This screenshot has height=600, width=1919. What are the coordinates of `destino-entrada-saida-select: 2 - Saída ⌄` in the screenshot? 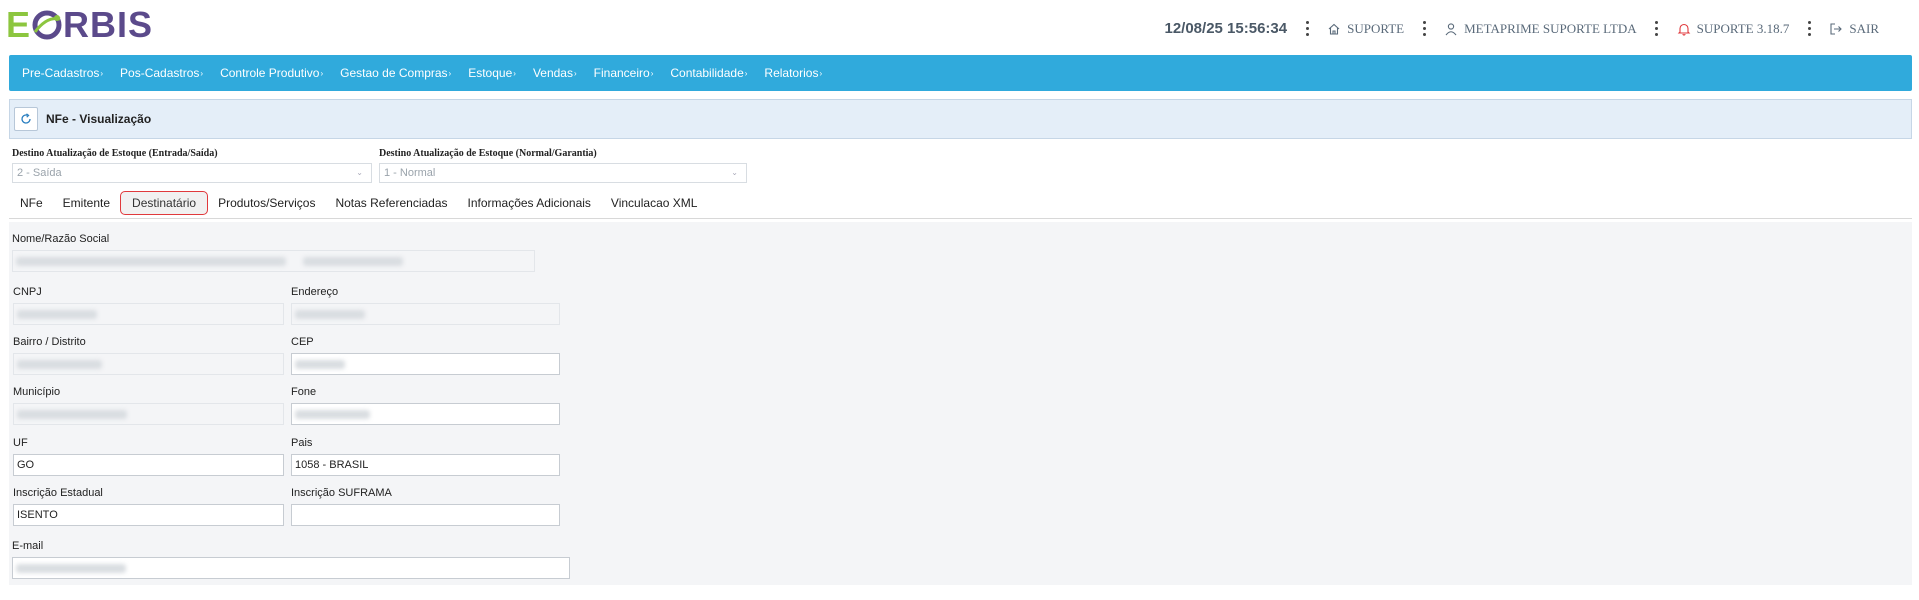 It's located at (192, 173).